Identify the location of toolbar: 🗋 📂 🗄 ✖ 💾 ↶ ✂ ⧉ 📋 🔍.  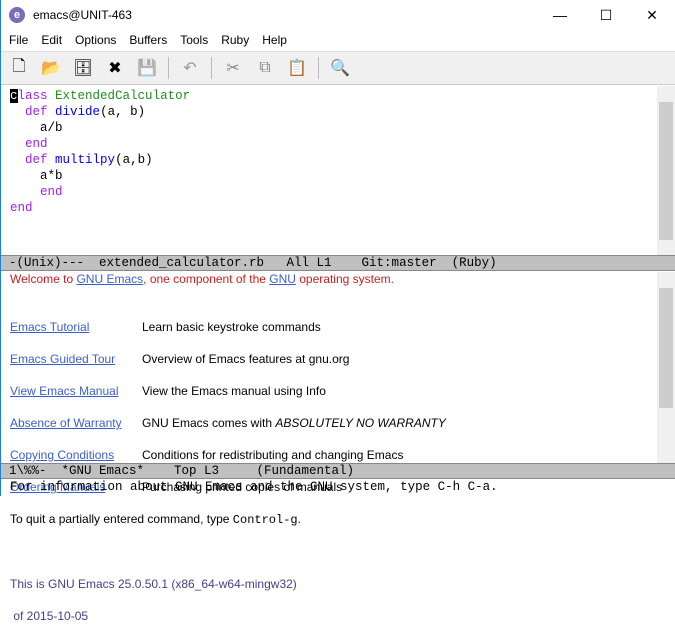
(338, 68).